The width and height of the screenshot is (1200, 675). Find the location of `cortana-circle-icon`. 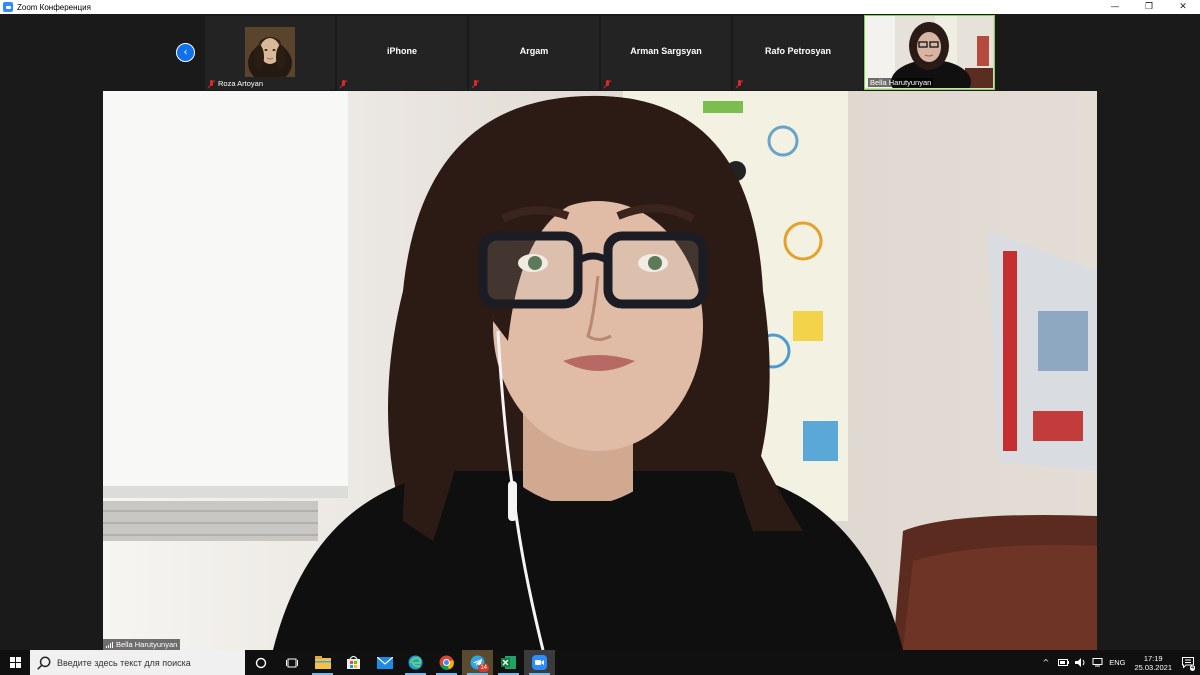

cortana-circle-icon is located at coordinates (260, 662).